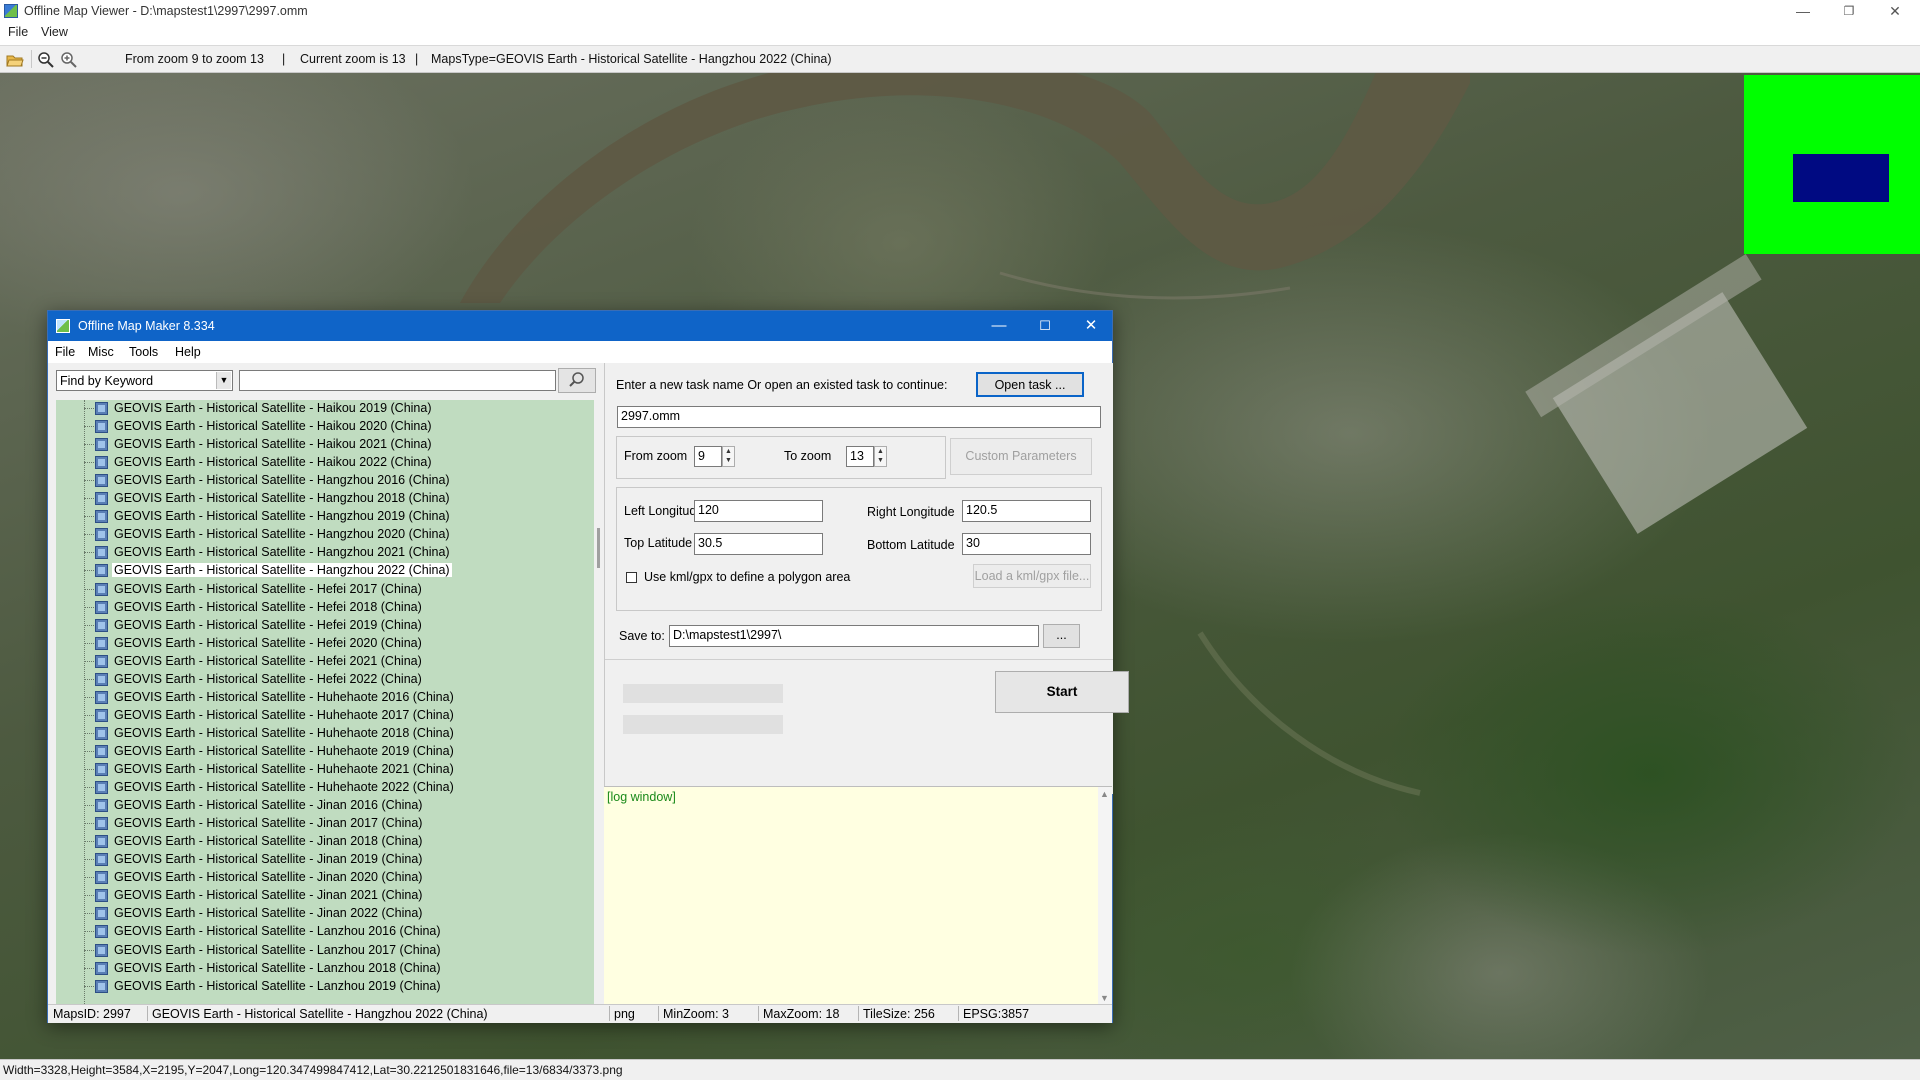 This screenshot has width=1920, height=1080. Describe the element at coordinates (758, 544) in the screenshot. I see `top-latitude-input: 30.5` at that location.